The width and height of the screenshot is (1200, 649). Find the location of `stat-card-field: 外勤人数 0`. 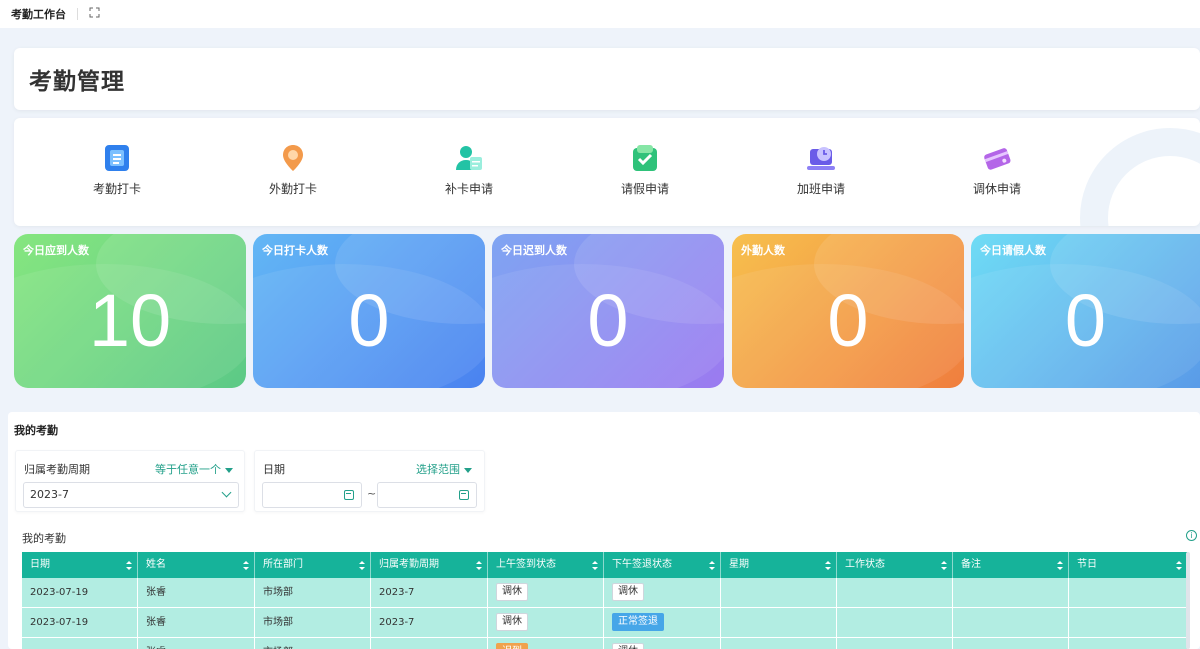

stat-card-field: 外勤人数 0 is located at coordinates (848, 311).